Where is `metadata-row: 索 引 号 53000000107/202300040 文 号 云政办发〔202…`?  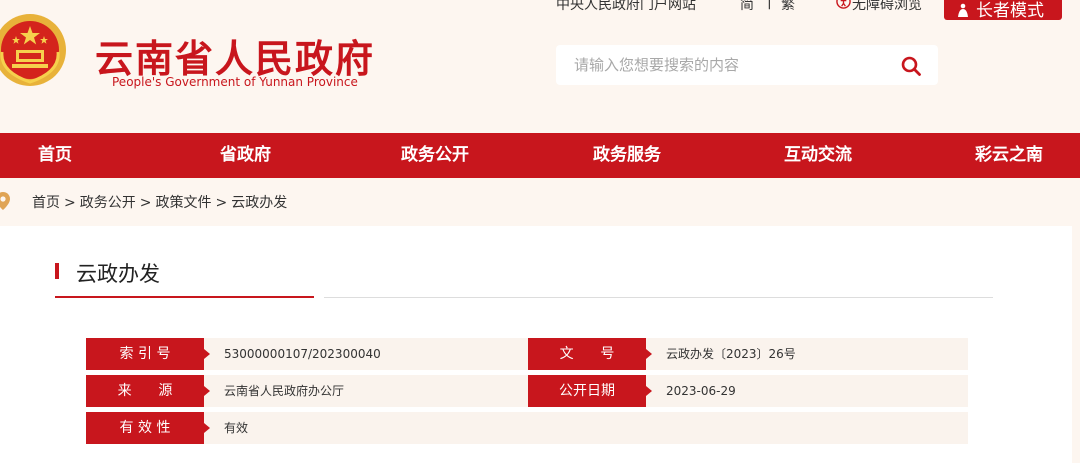 metadata-row: 索 引 号 53000000107/202300040 文 号 云政办发〔202… is located at coordinates (527, 354).